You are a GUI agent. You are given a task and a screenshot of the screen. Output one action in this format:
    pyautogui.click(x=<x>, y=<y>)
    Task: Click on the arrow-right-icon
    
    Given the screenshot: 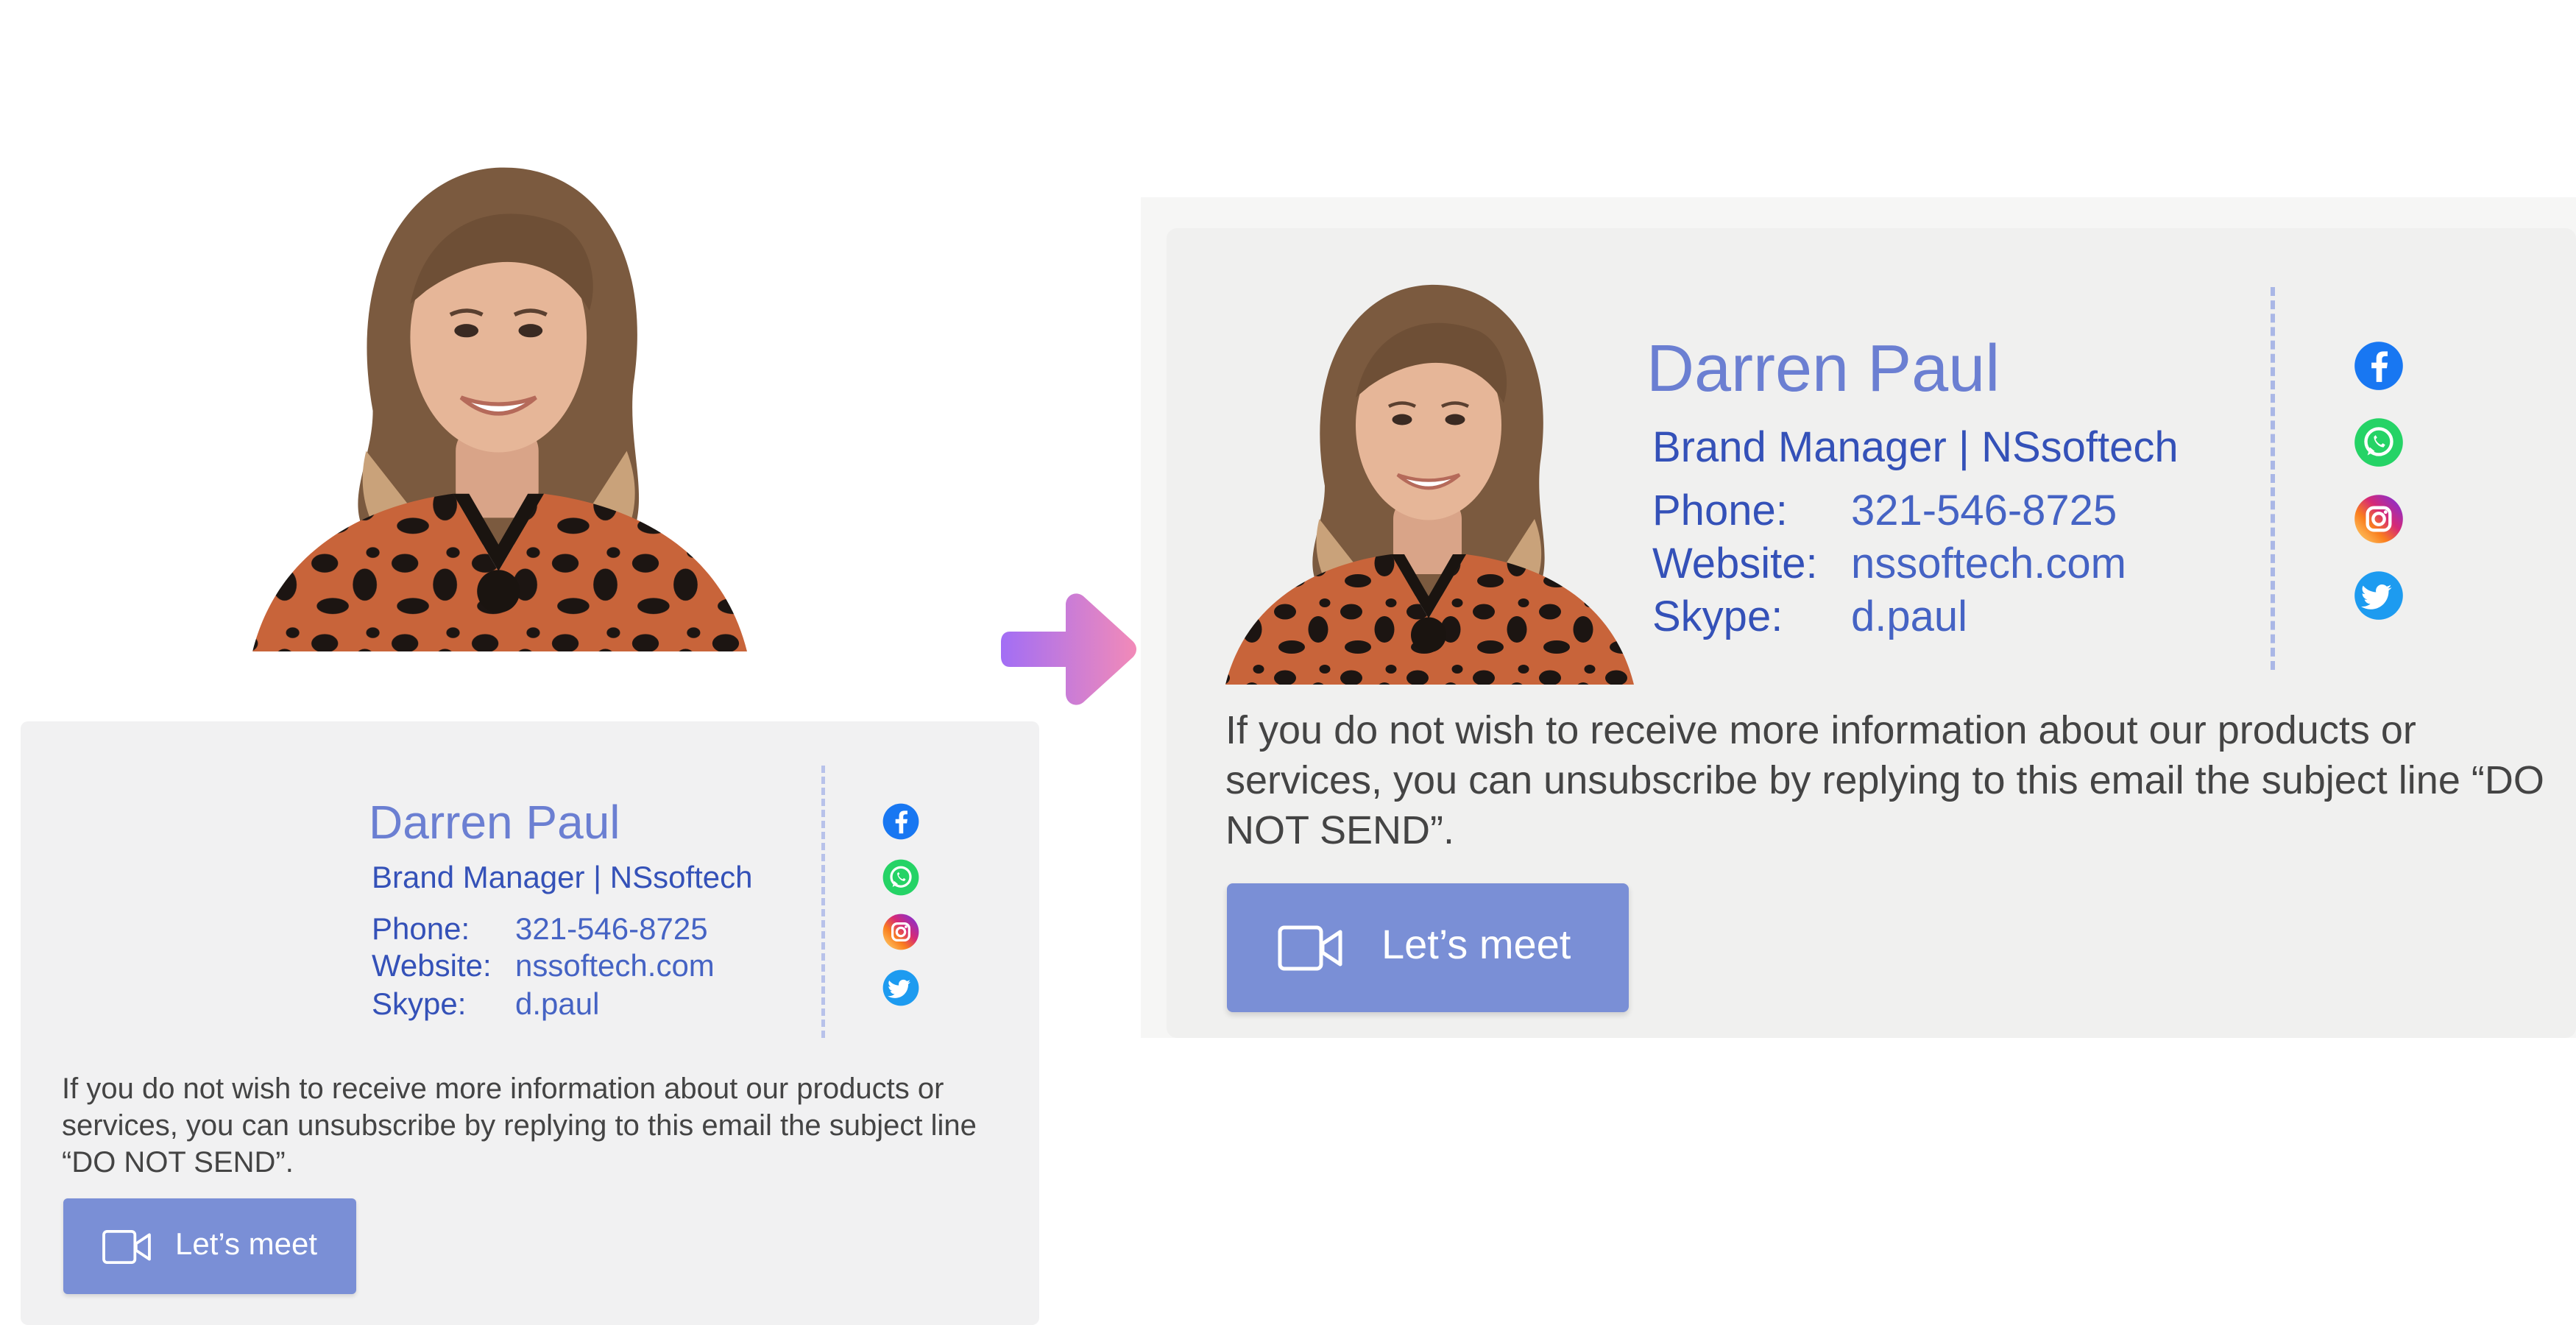 What is the action you would take?
    pyautogui.click(x=1068, y=649)
    